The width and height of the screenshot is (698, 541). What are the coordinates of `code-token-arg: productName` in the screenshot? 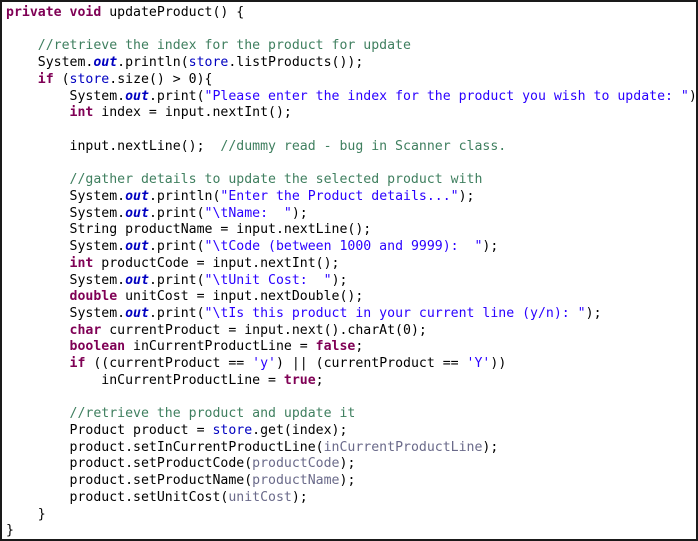 It's located at (296, 481).